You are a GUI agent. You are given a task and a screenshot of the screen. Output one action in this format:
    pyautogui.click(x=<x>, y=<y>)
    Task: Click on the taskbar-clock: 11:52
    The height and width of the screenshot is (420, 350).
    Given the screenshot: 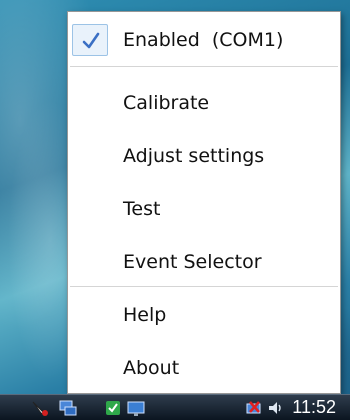 What is the action you would take?
    pyautogui.click(x=314, y=407)
    